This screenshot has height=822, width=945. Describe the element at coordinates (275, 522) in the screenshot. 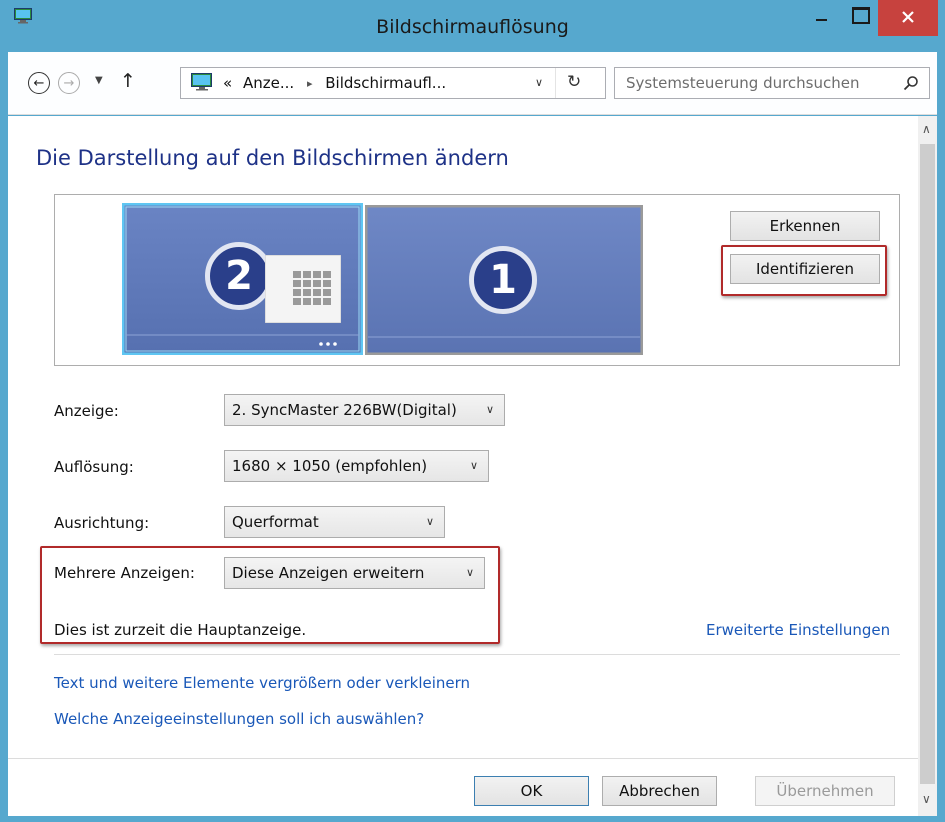

I see `orientation-select-value: Querformat` at that location.